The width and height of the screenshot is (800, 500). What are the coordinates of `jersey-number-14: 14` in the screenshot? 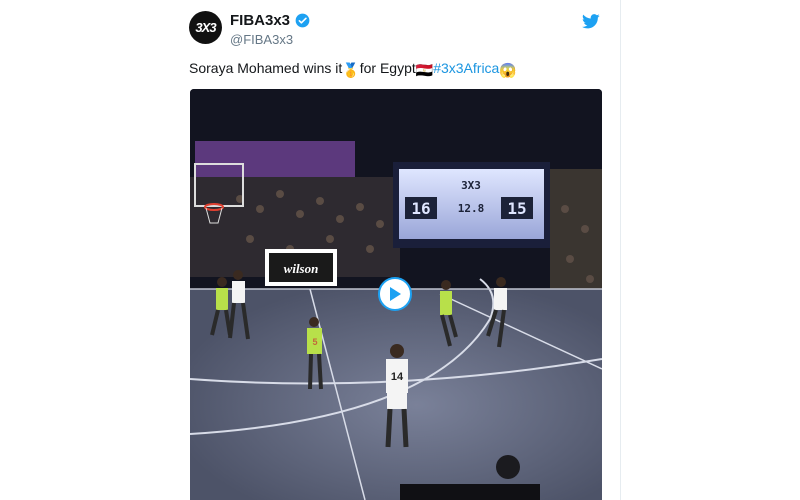 It's located at (397, 377).